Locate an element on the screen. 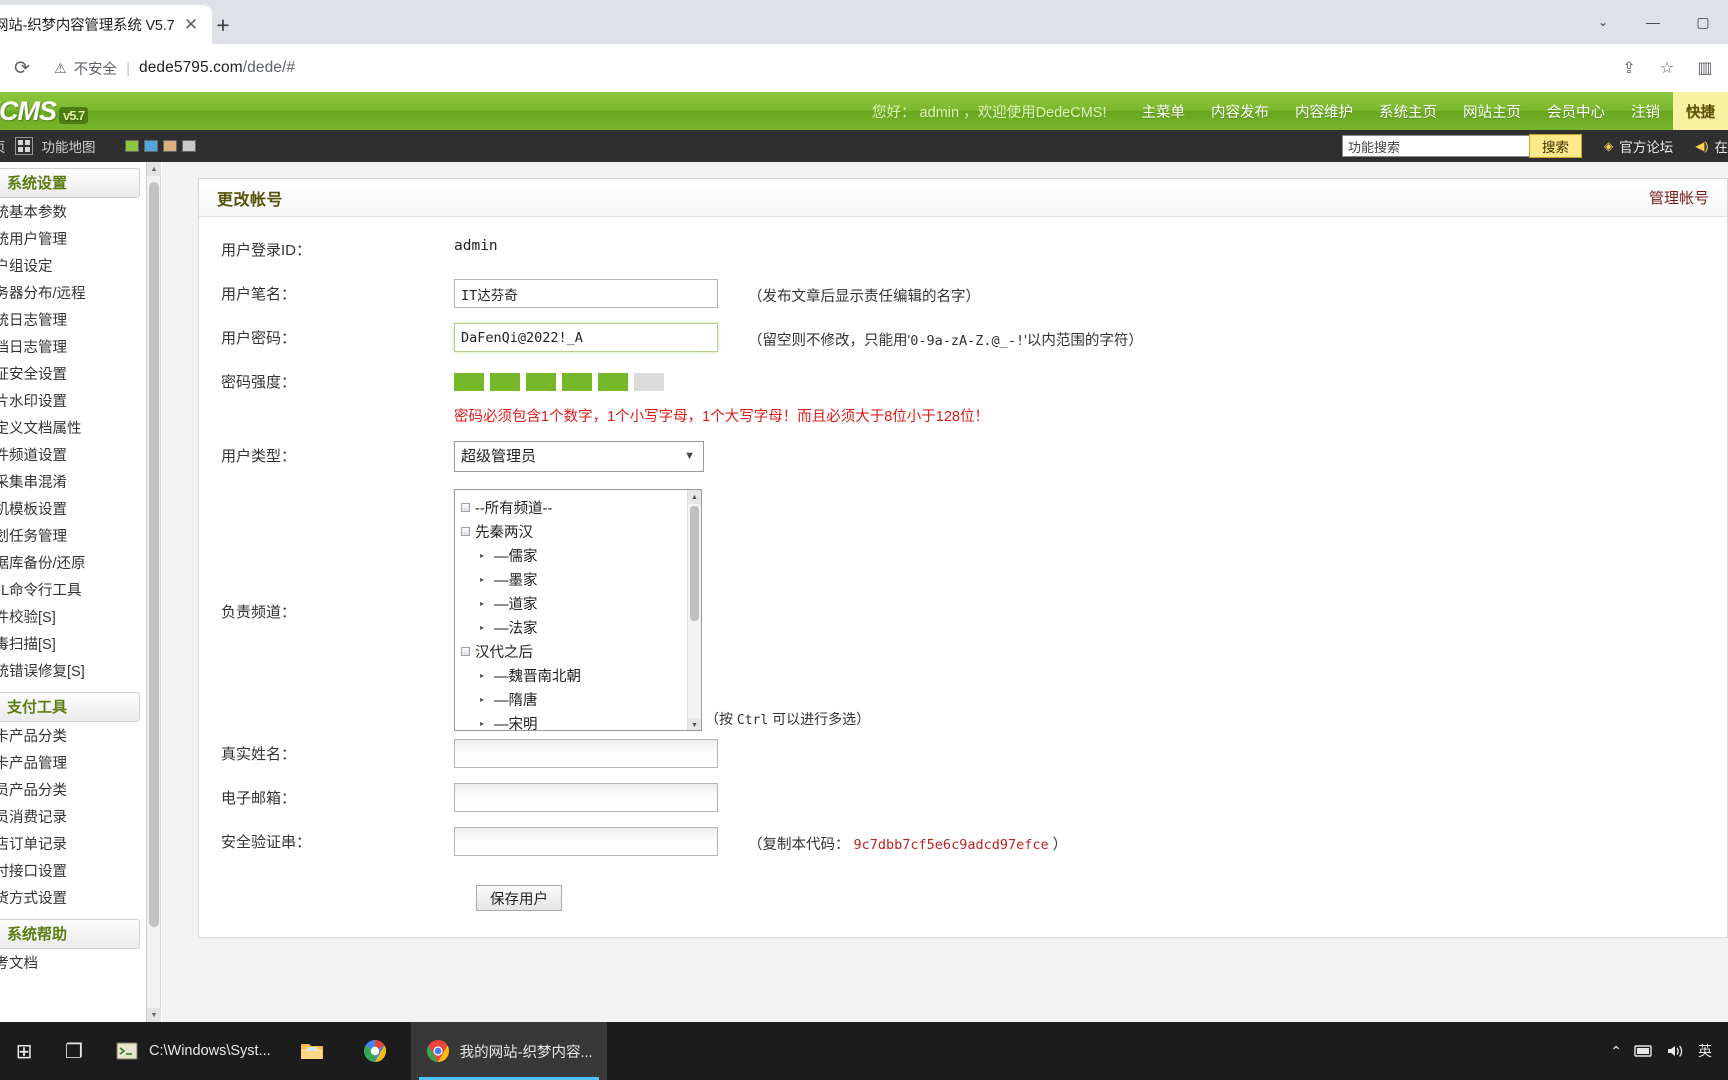 The height and width of the screenshot is (1080, 1728). topnav-system-home: 系统主页 is located at coordinates (1408, 111).